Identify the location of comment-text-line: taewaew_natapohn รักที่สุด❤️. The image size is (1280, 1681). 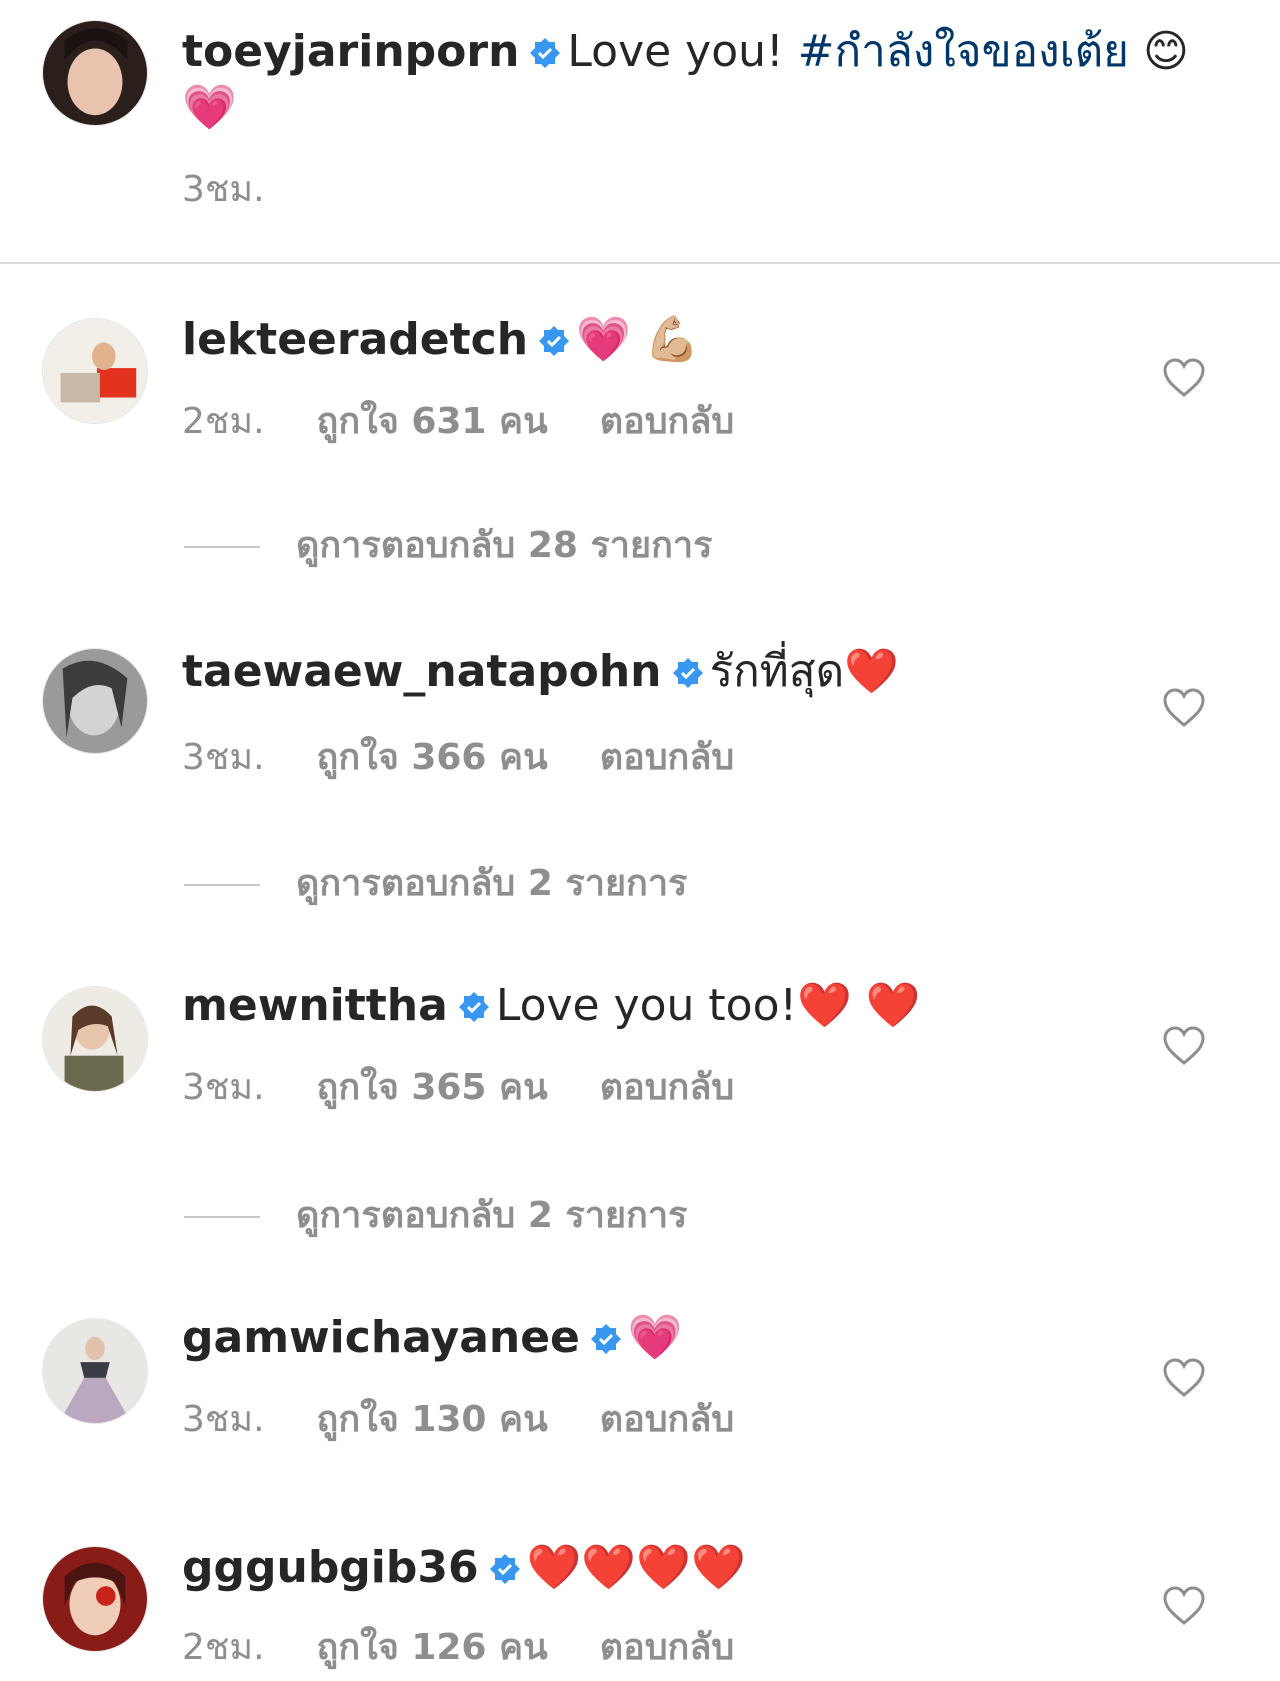
(671, 672).